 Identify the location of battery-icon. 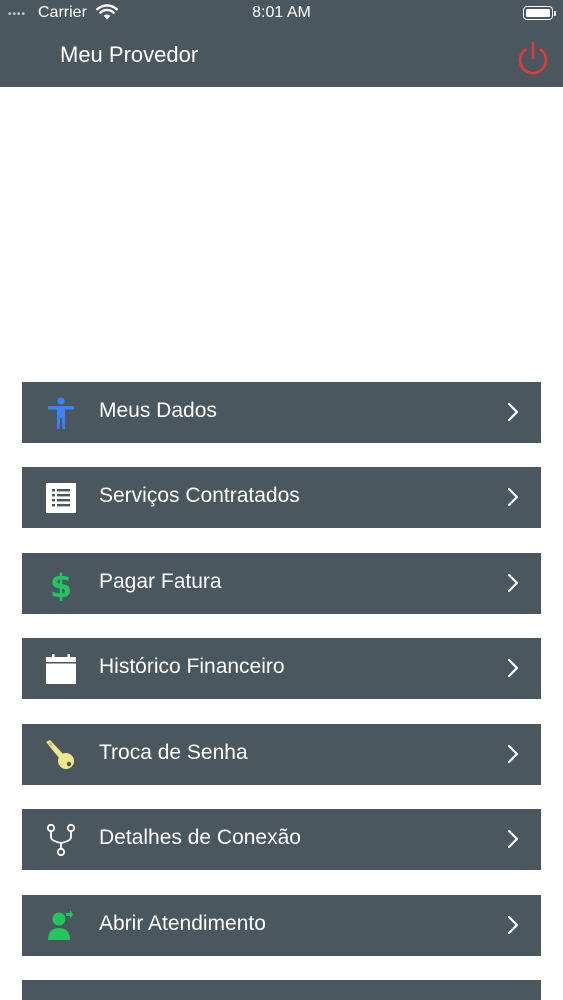
(539, 13).